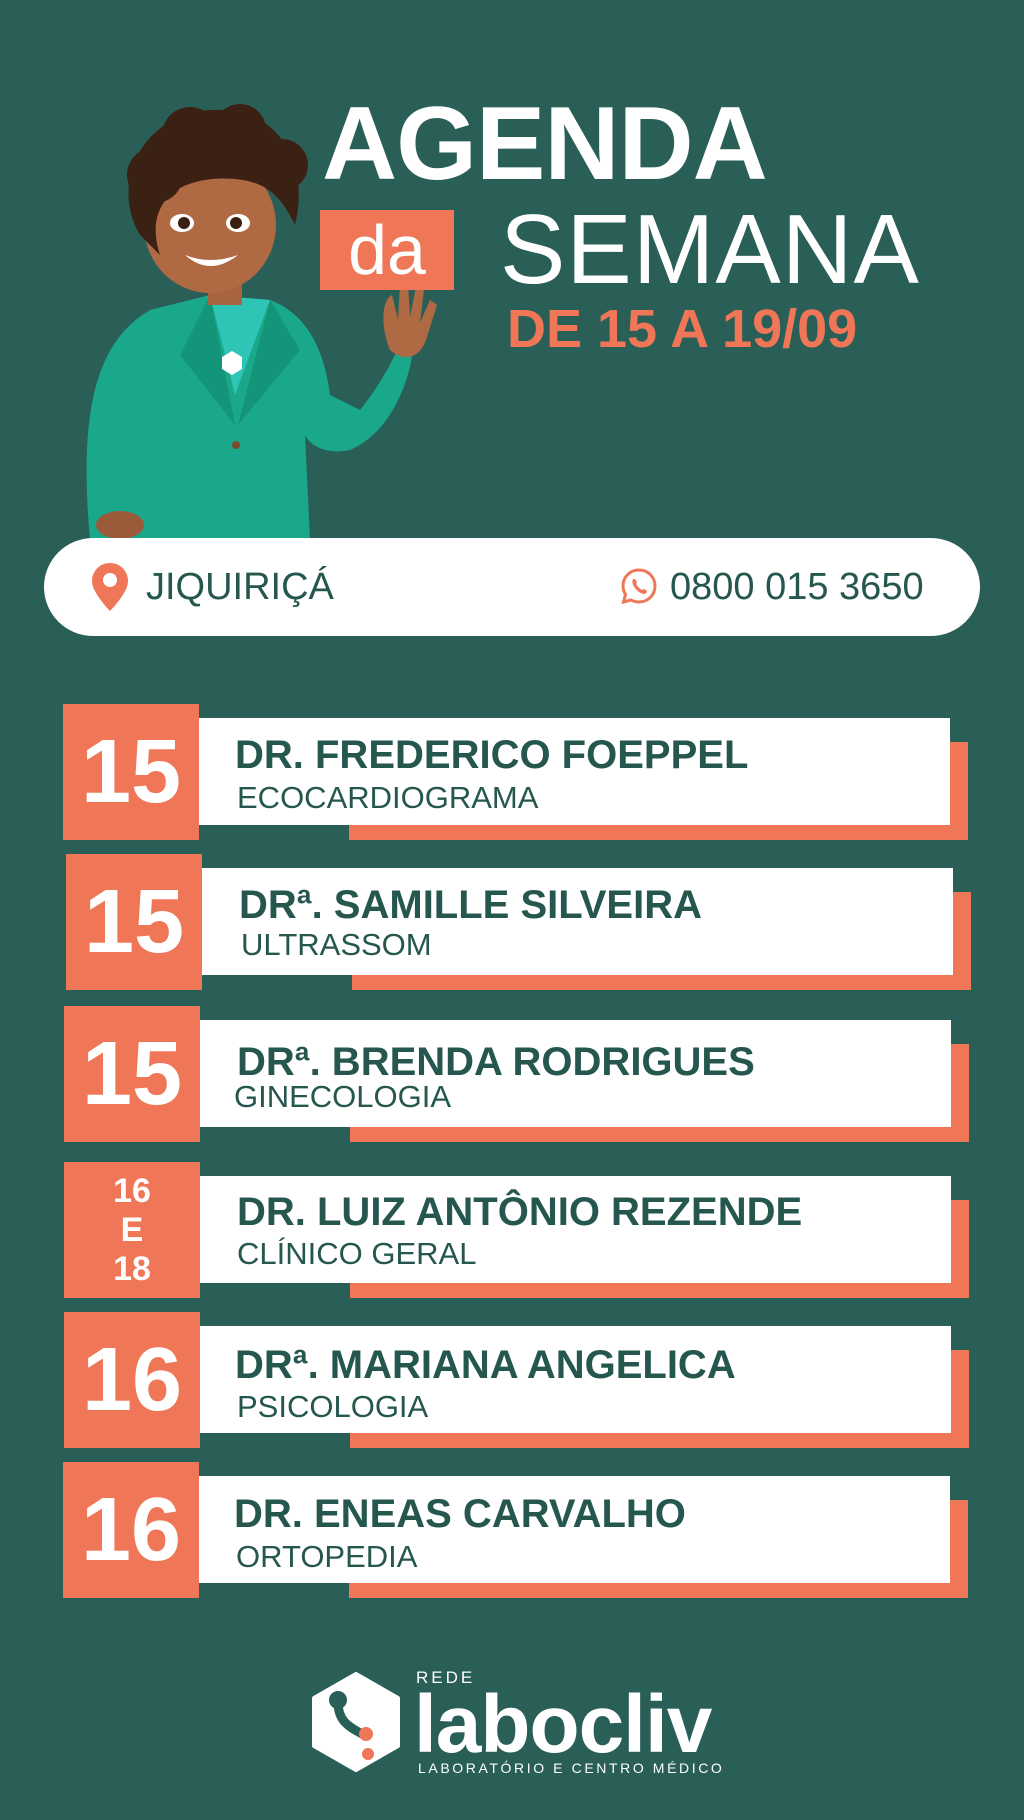  I want to click on title-da: da, so click(387, 250).